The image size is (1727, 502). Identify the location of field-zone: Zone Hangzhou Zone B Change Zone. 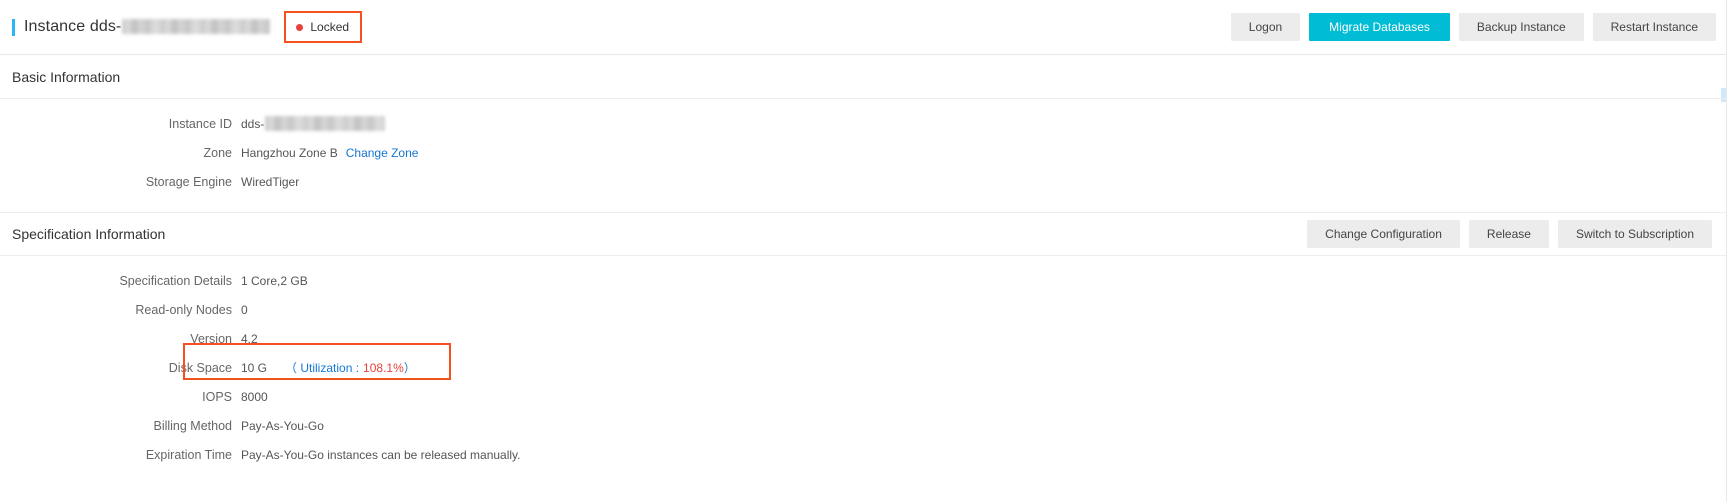
(431, 153).